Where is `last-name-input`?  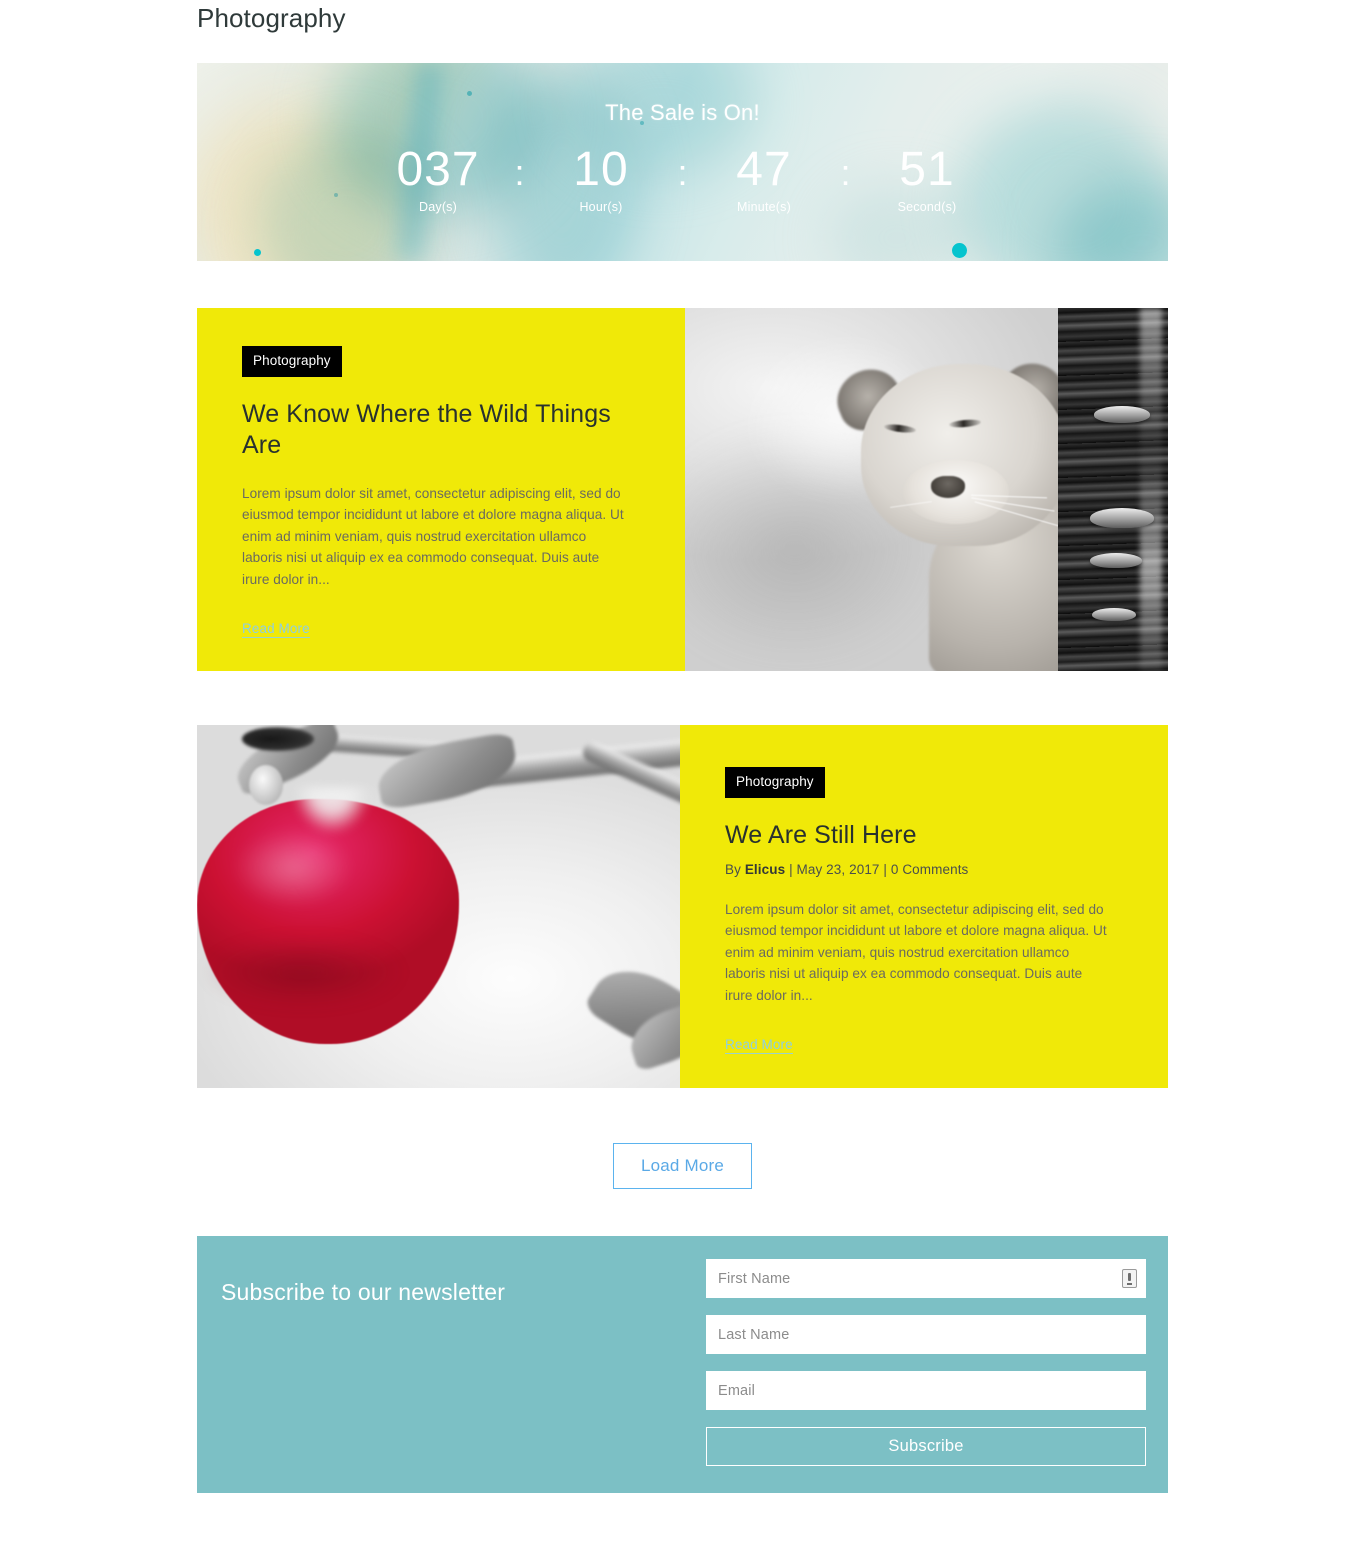 last-name-input is located at coordinates (926, 1334).